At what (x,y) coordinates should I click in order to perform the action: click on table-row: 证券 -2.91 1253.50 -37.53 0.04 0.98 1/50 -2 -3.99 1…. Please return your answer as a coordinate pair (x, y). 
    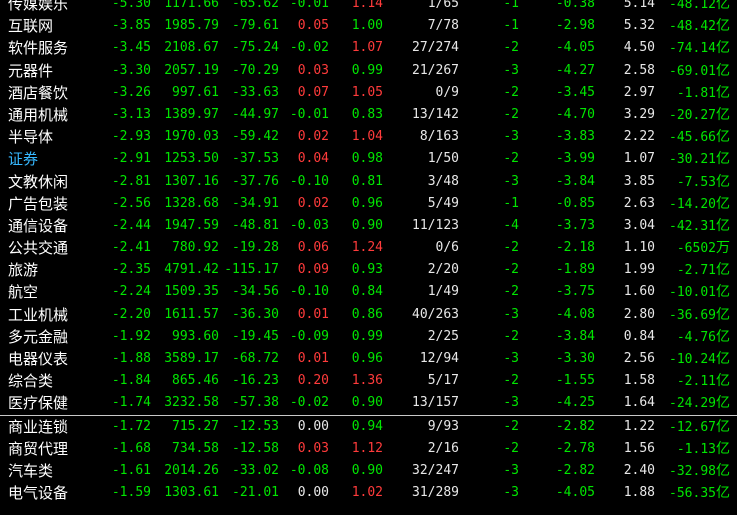
    Looking at the image, I should click on (368, 159).